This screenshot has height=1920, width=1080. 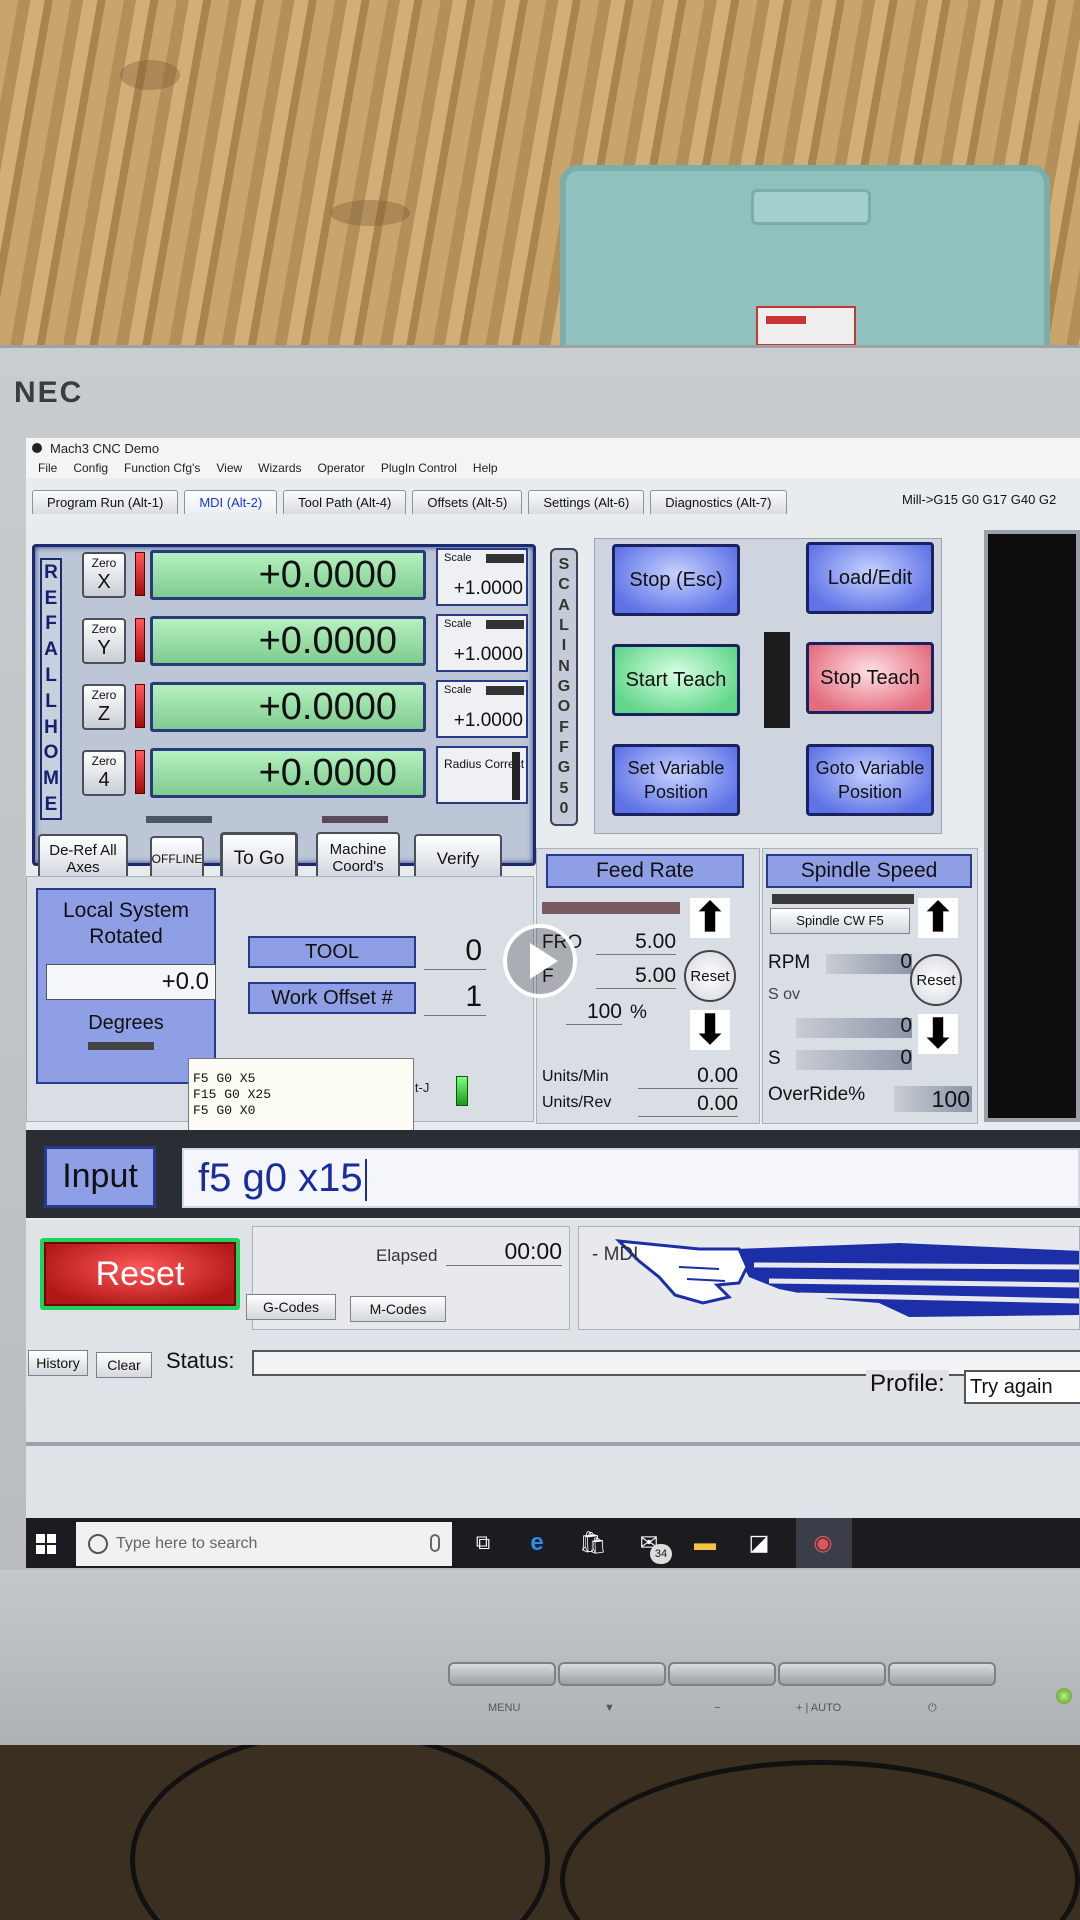 I want to click on f-value: 5.00, so click(x=636, y=976).